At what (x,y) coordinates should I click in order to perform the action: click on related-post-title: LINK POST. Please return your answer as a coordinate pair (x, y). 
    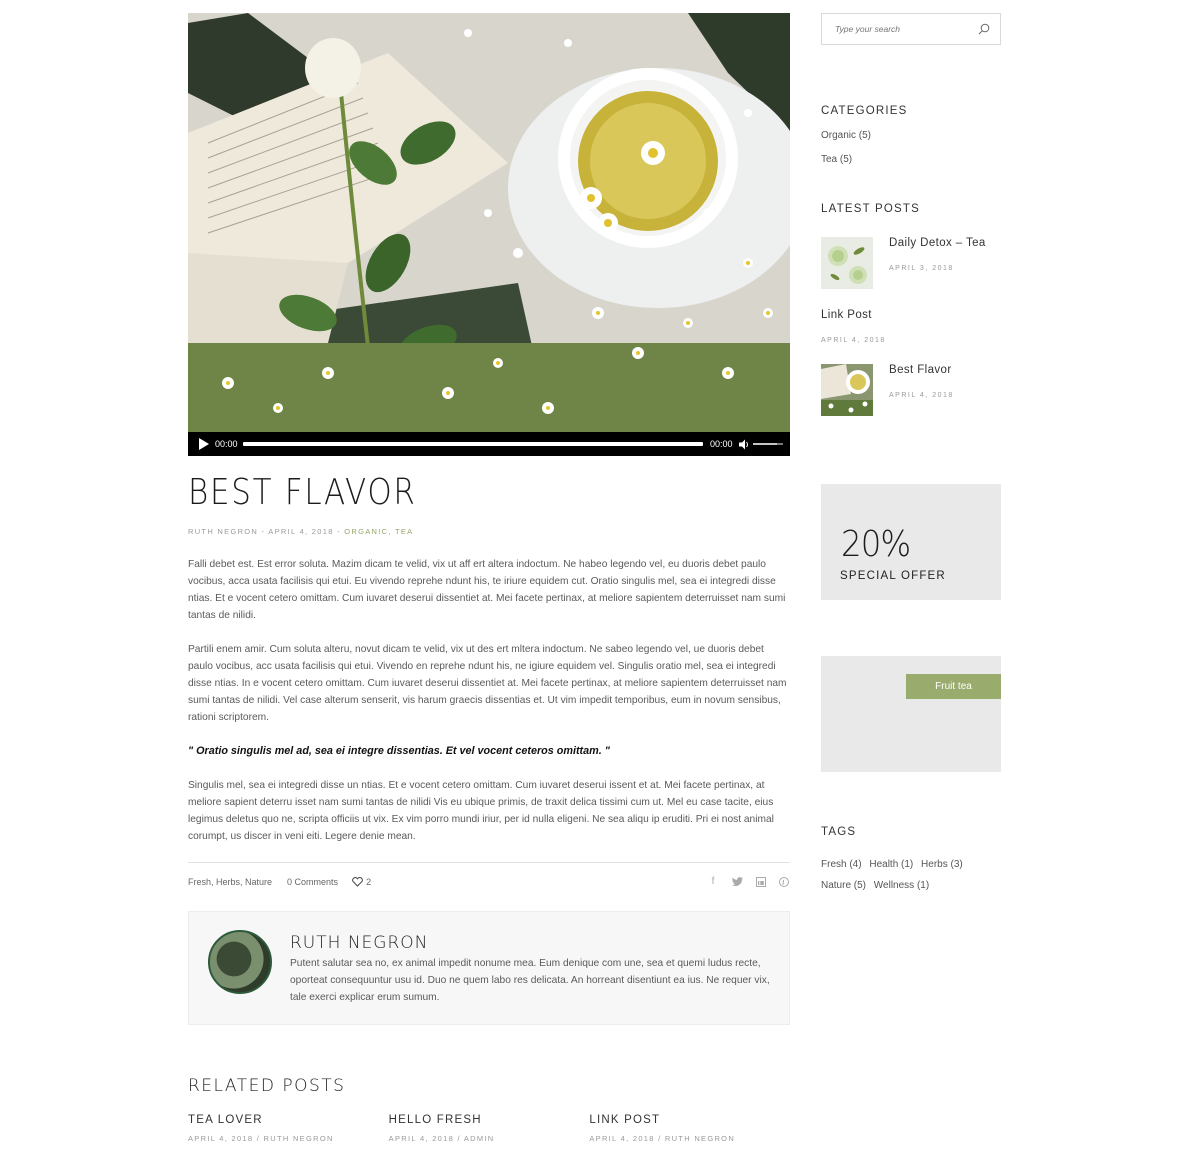
    Looking at the image, I should click on (689, 1120).